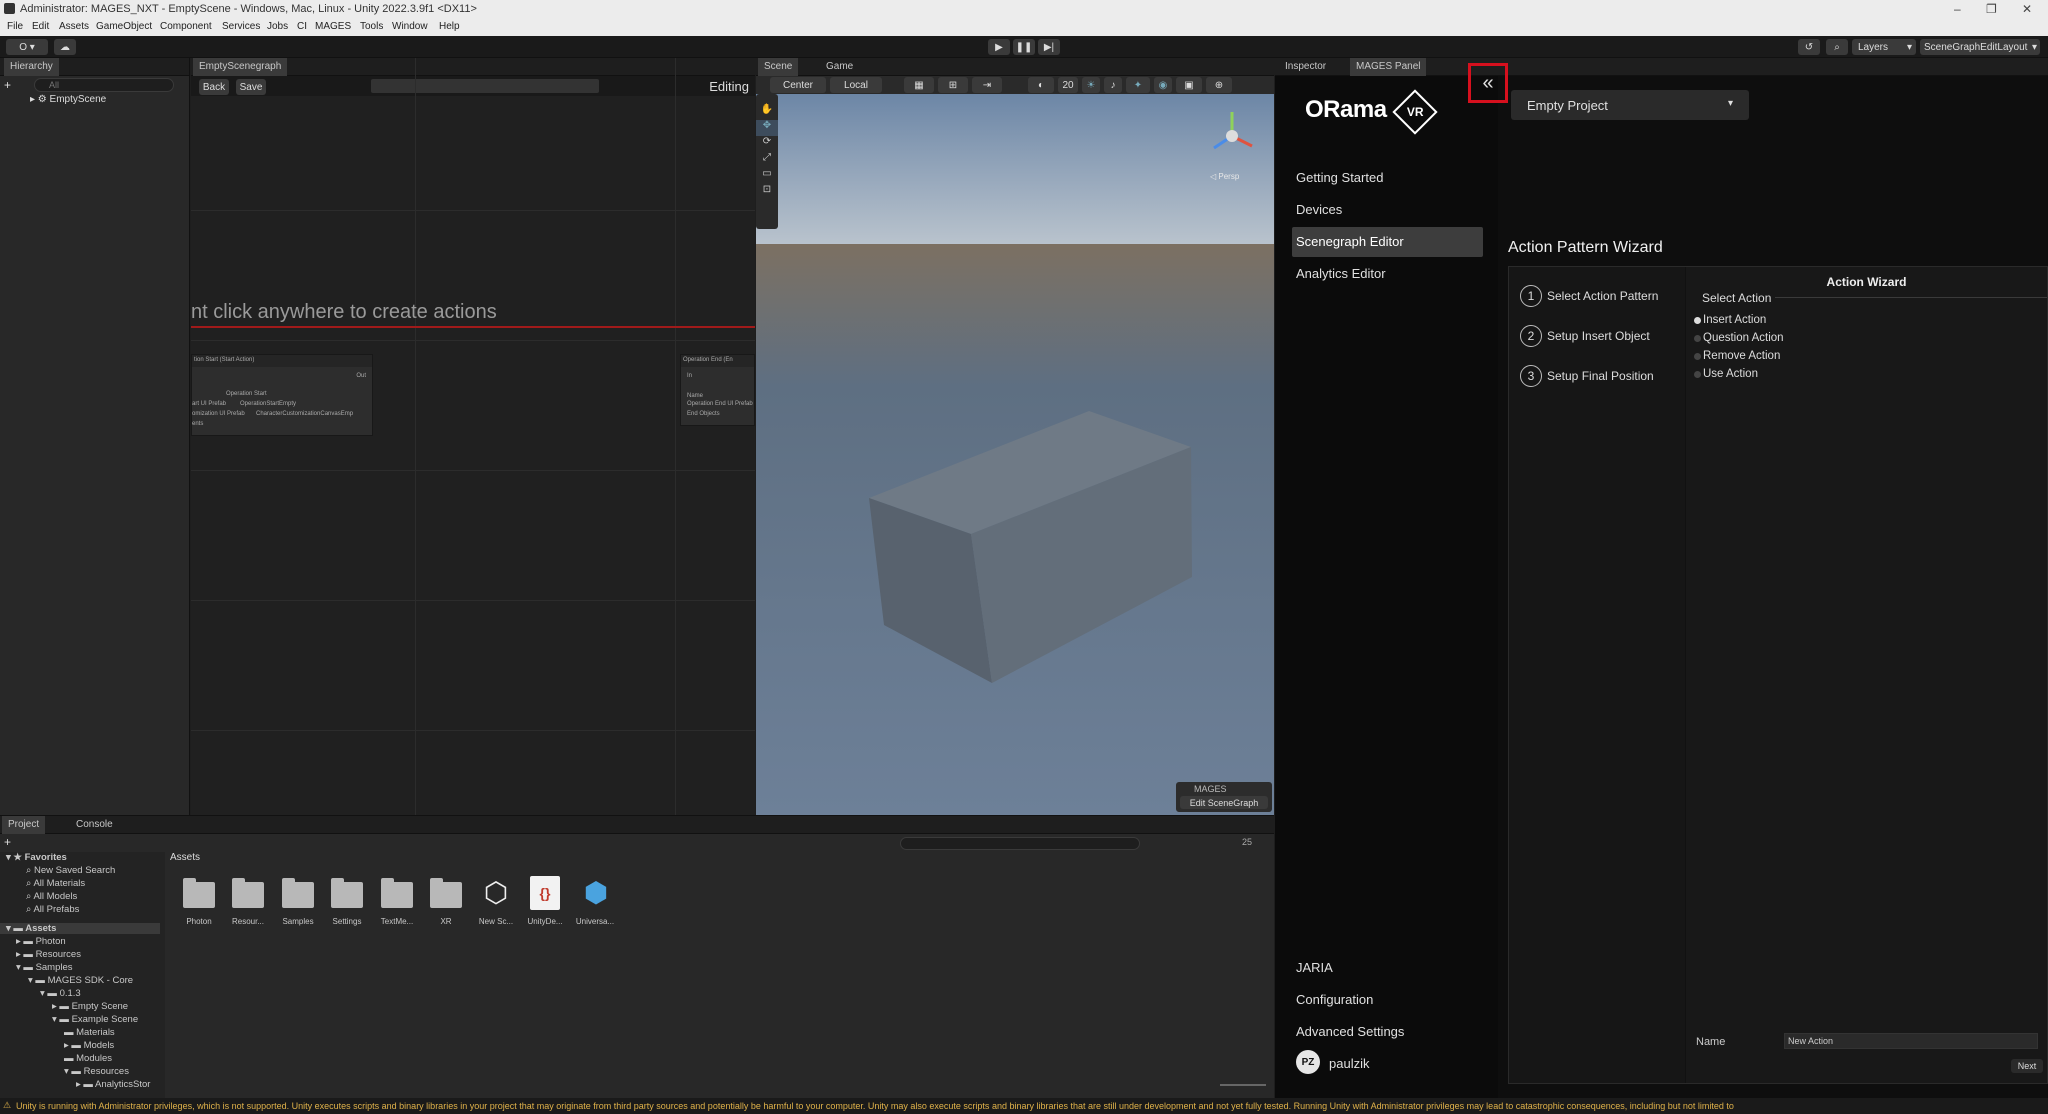 This screenshot has height=1114, width=2048. I want to click on tab-emptyscenegraph: EmptyScenegraph, so click(240, 67).